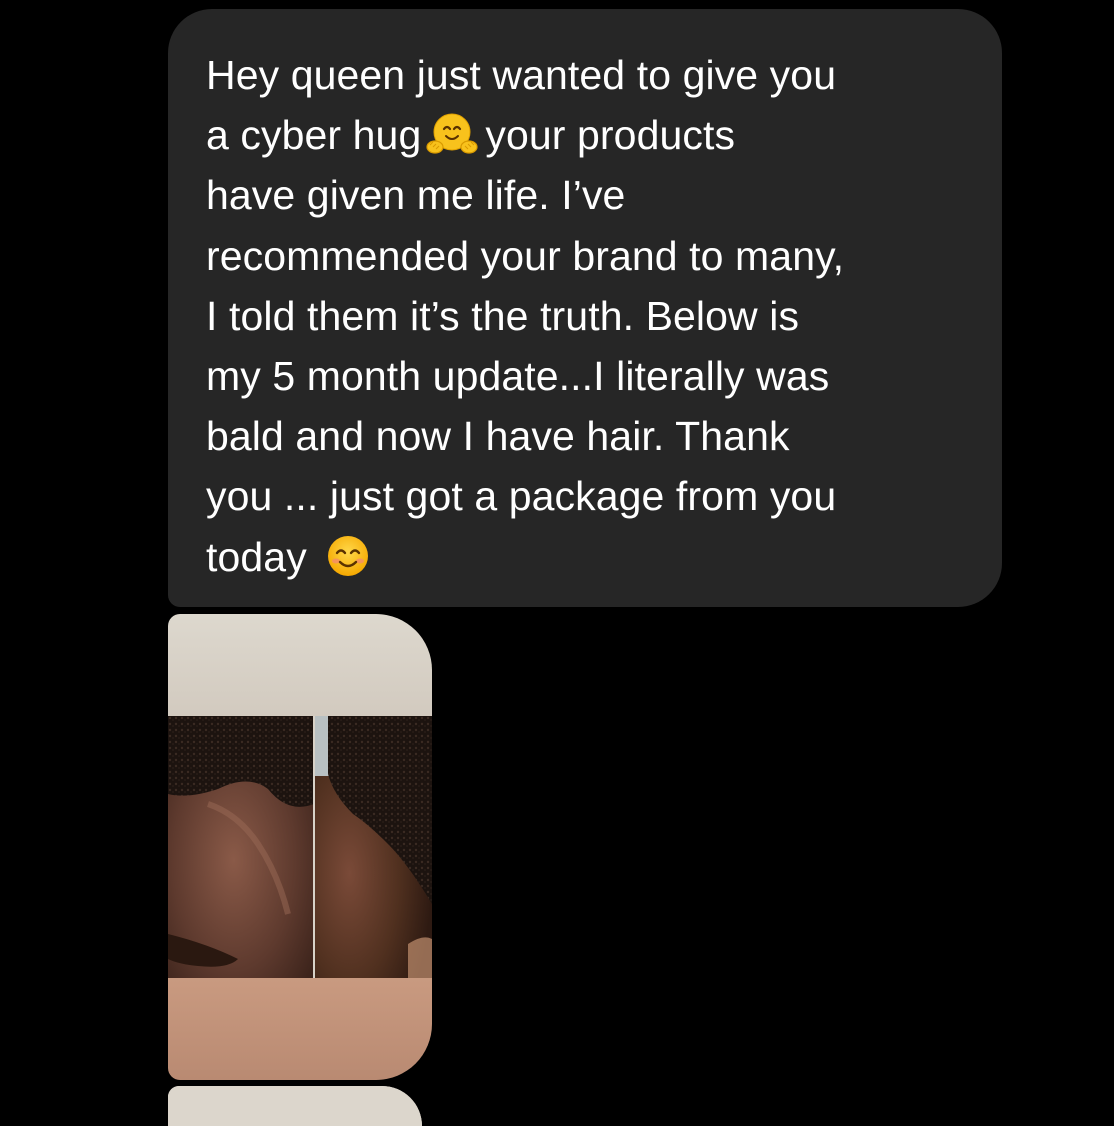 This screenshot has height=1126, width=1114. I want to click on hair-growth-before-after-photo, so click(300, 847).